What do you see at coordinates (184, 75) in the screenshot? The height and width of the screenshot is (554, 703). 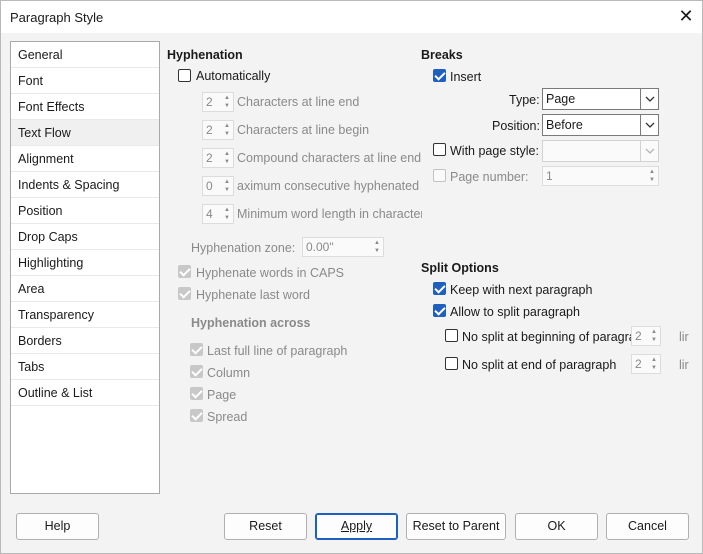 I see `automatically-checkbox` at bounding box center [184, 75].